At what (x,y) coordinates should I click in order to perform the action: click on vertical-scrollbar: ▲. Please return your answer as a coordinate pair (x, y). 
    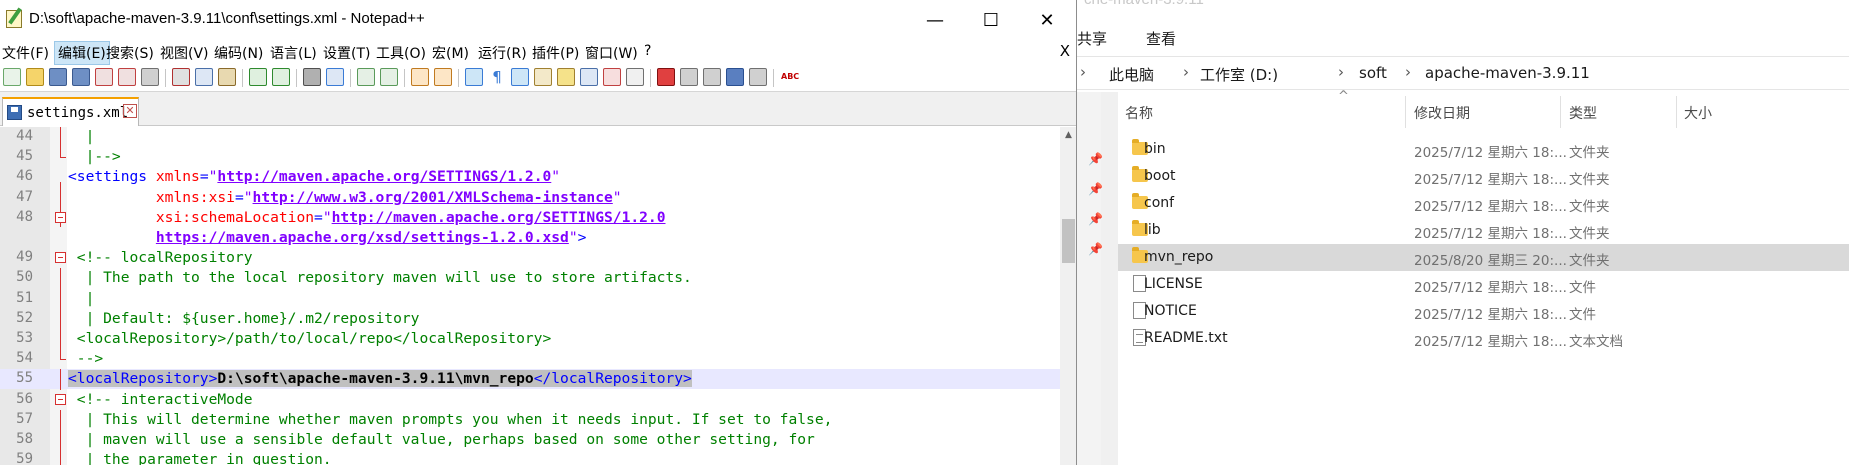
    Looking at the image, I should click on (1068, 296).